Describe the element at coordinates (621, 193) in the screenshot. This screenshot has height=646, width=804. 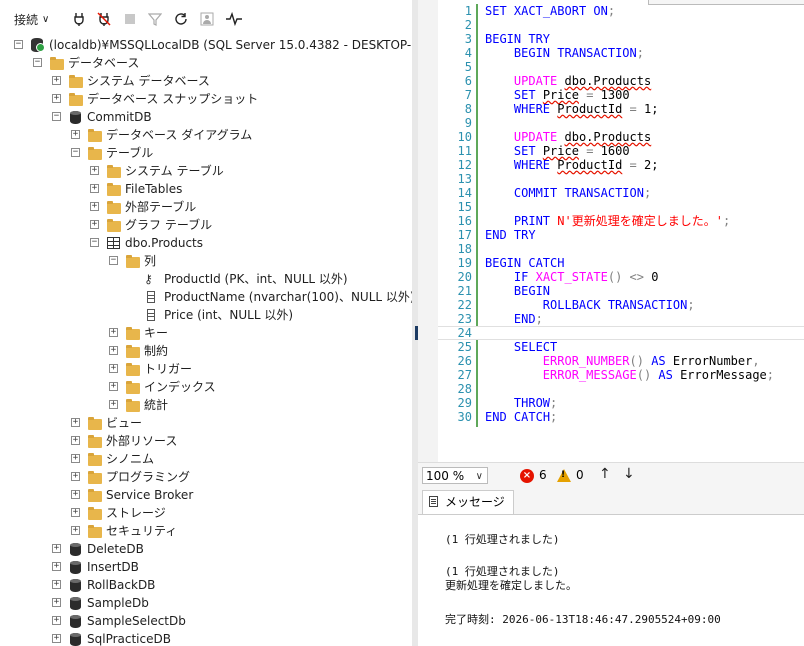
I see `code-line: COMMIT TRANSACTION;` at that location.